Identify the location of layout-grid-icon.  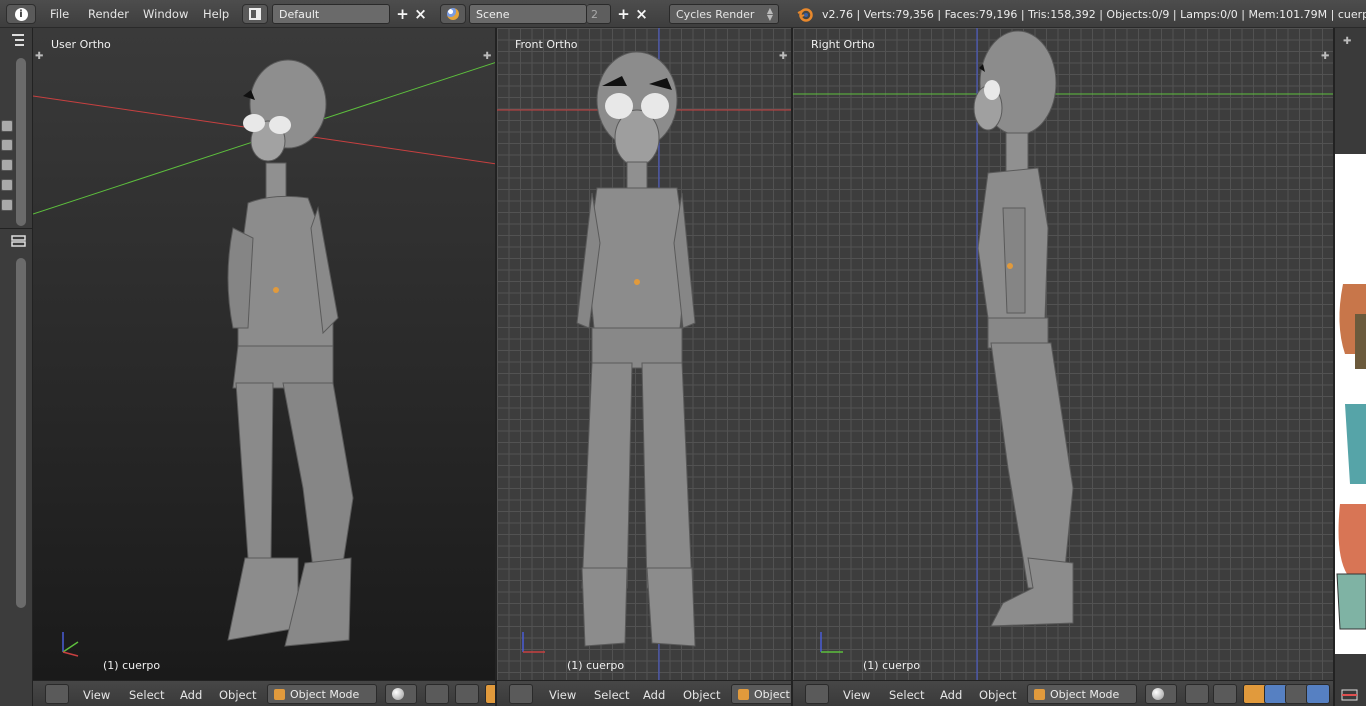
(255, 14).